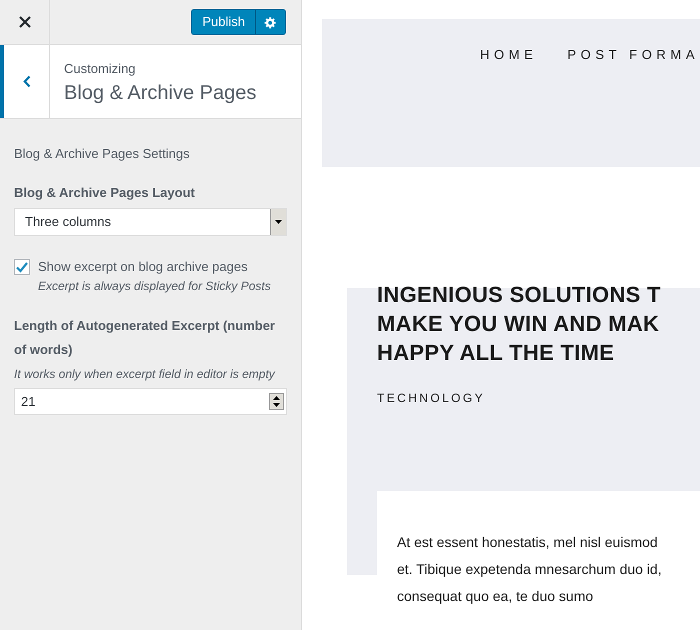 Image resolution: width=700 pixels, height=630 pixels. I want to click on excerpt-text-line: et. Tibique expetenda mnesarchum duo id,, so click(530, 569).